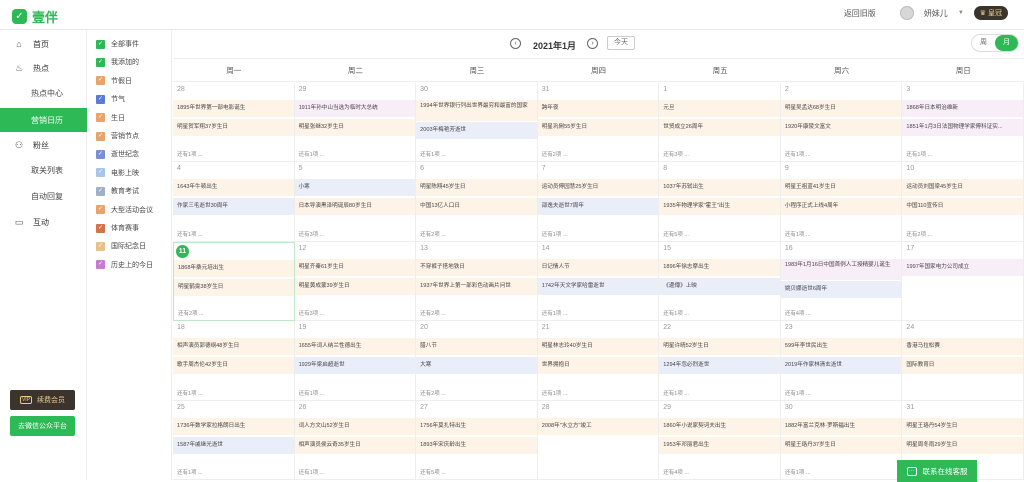 The height and width of the screenshot is (482, 1024). I want to click on calendar-event: 1896年徐志摩出生, so click(719, 267).